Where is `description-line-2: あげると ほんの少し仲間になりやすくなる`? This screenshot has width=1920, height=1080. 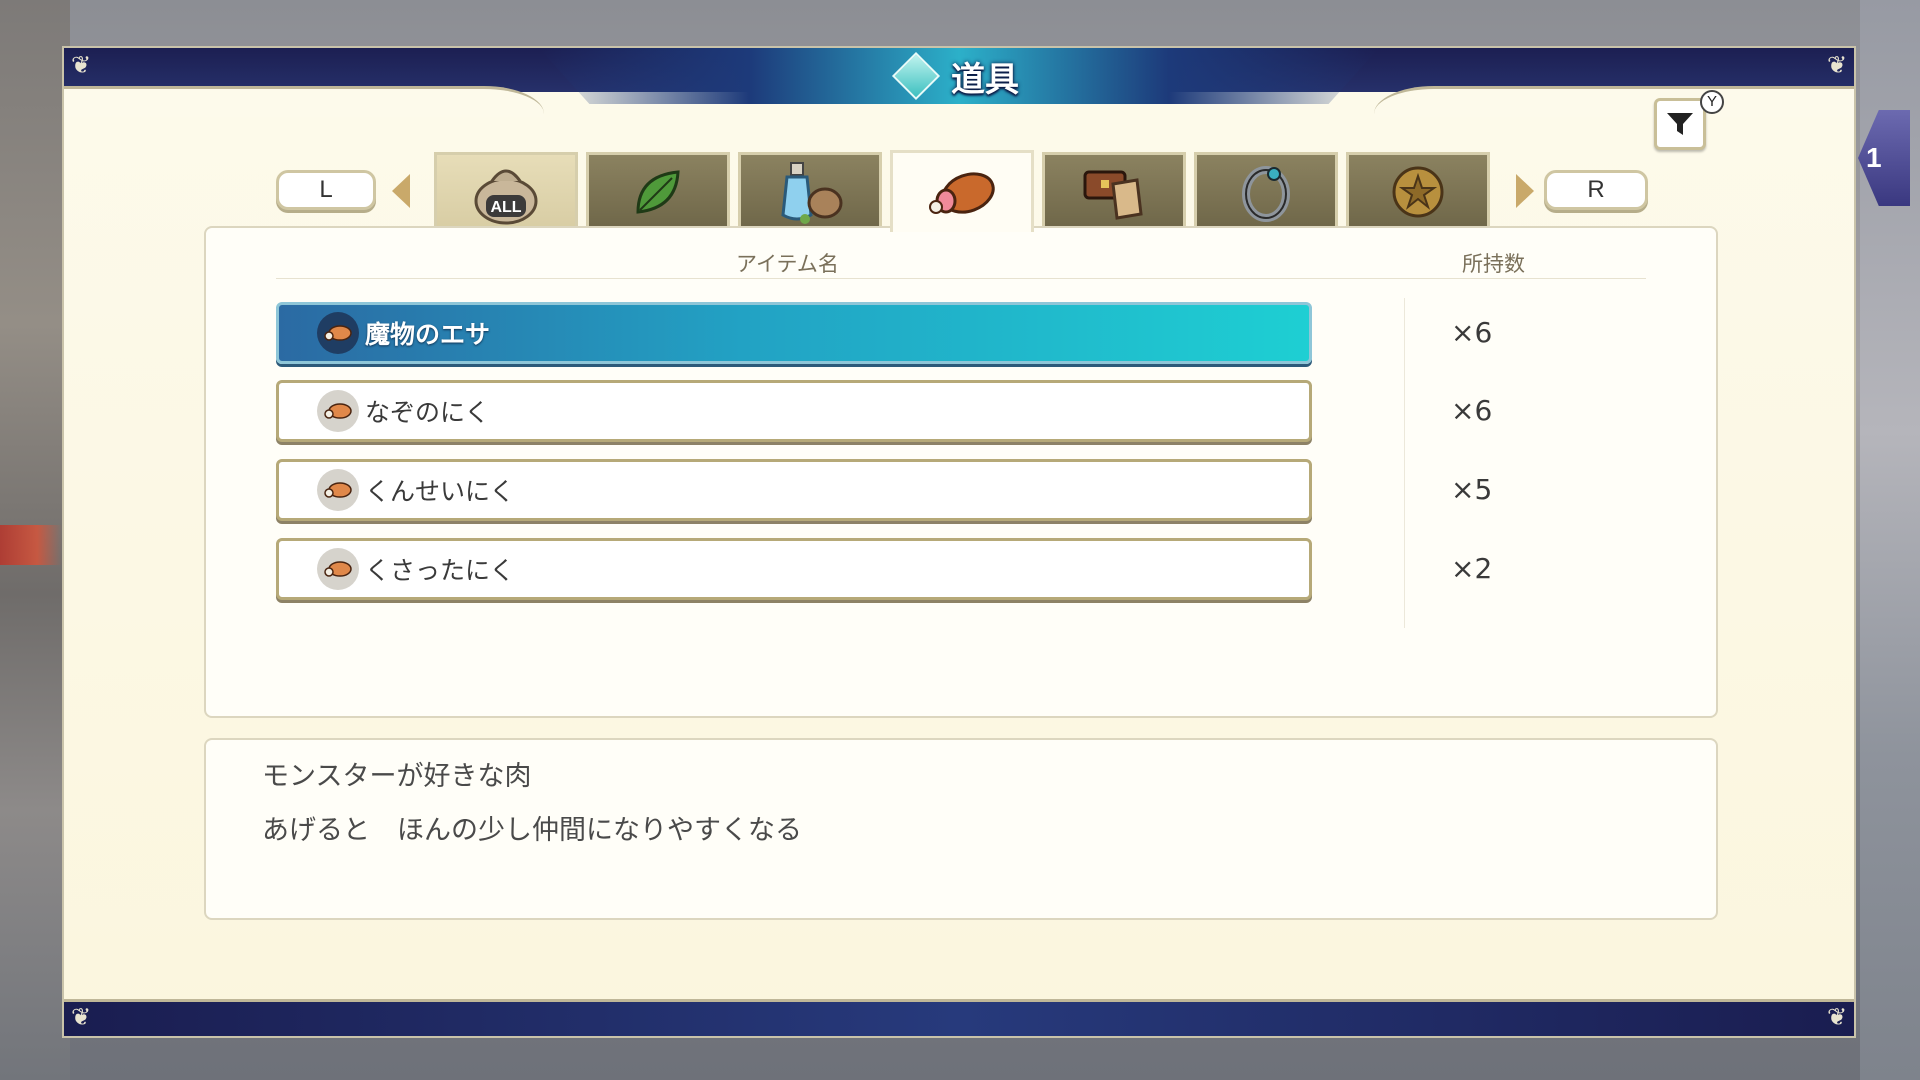
description-line-2: あげると ほんの少し仲間になりやすくなる is located at coordinates (532, 830).